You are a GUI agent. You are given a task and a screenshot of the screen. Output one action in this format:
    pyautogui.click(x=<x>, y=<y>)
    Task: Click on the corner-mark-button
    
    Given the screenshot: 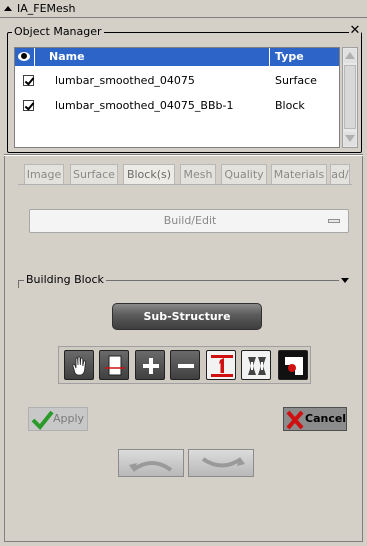 What is the action you would take?
    pyautogui.click(x=293, y=365)
    